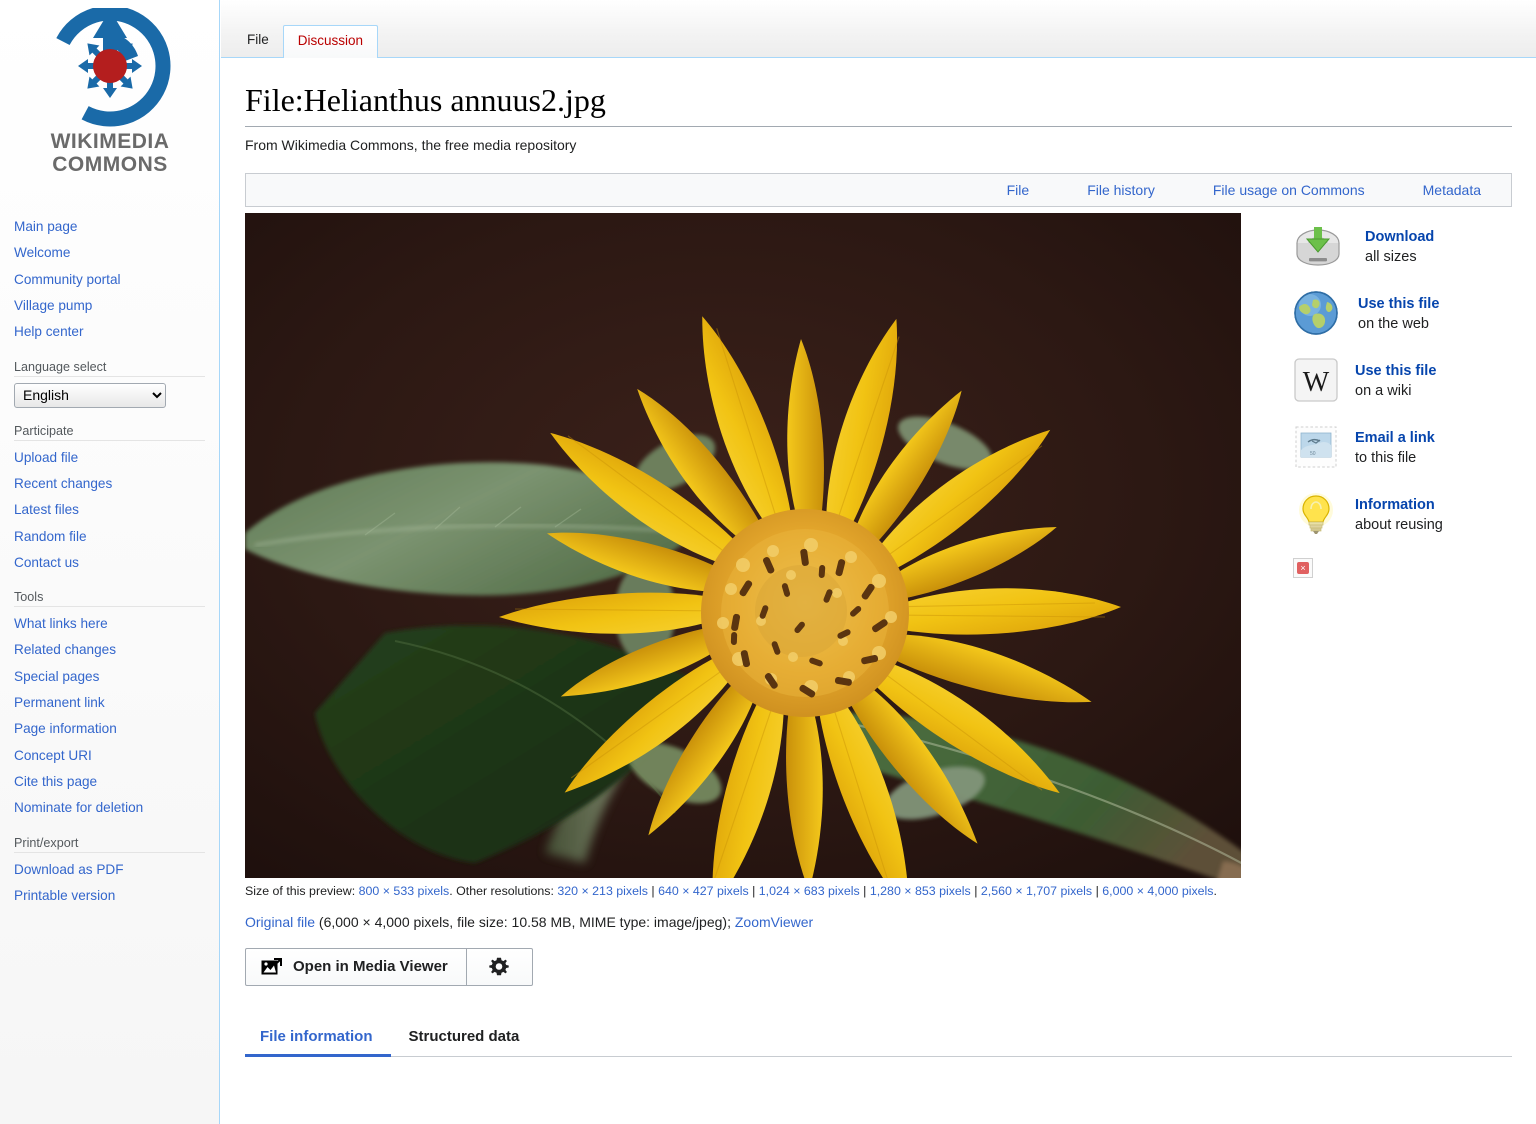 This screenshot has height=1124, width=1536. I want to click on sidebar-link: Contact us, so click(116, 563).